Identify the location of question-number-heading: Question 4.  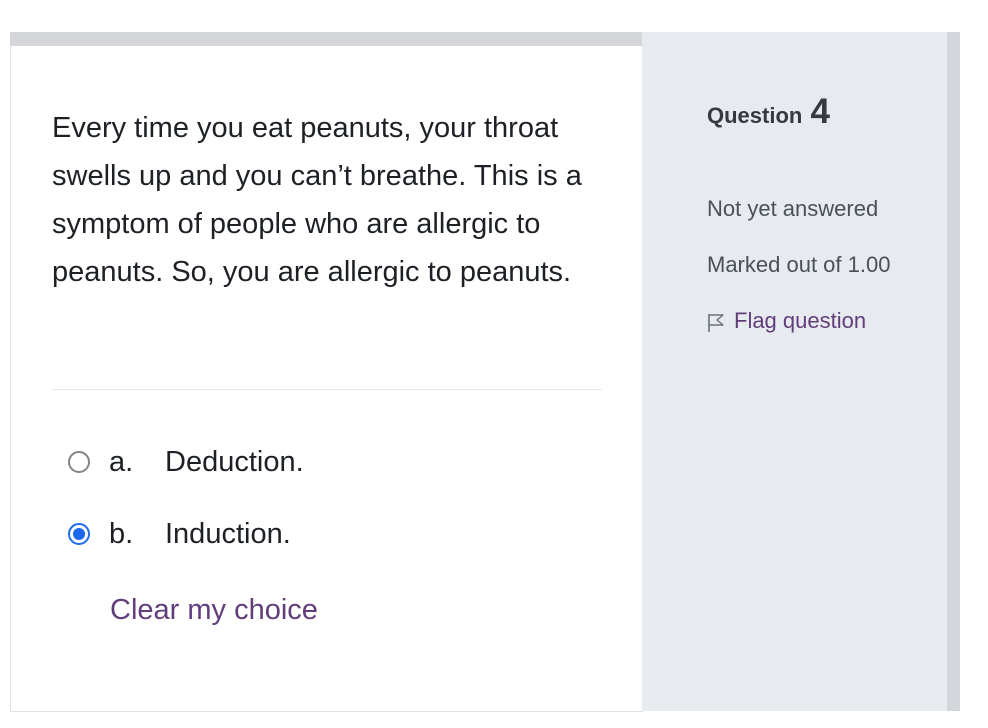
(768, 112).